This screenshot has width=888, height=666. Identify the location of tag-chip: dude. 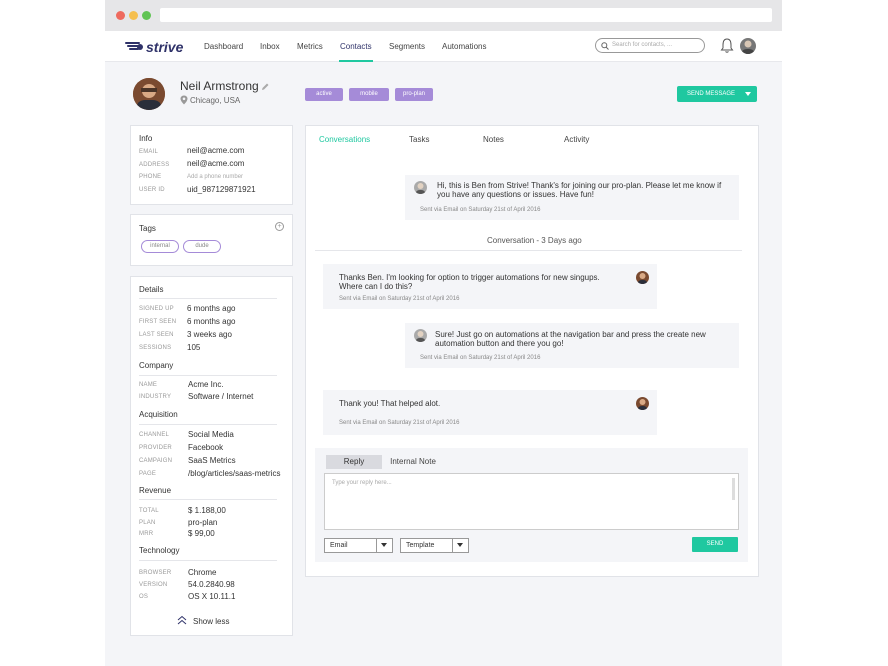
(202, 246).